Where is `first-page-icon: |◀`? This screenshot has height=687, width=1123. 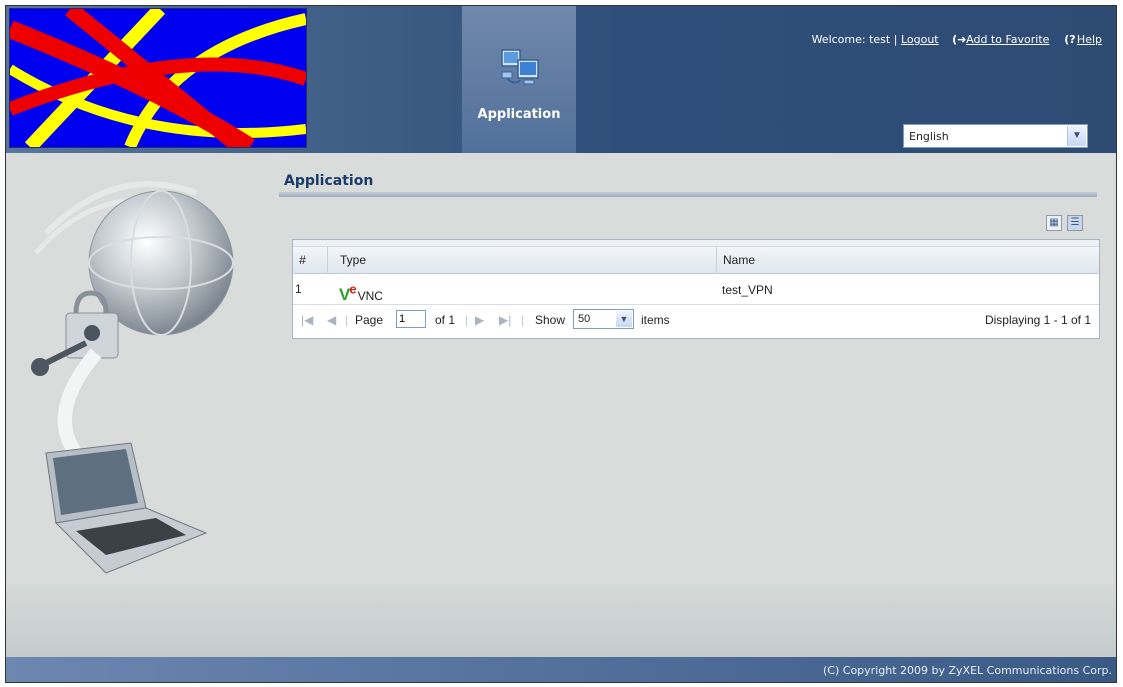 first-page-icon: |◀ is located at coordinates (307, 320).